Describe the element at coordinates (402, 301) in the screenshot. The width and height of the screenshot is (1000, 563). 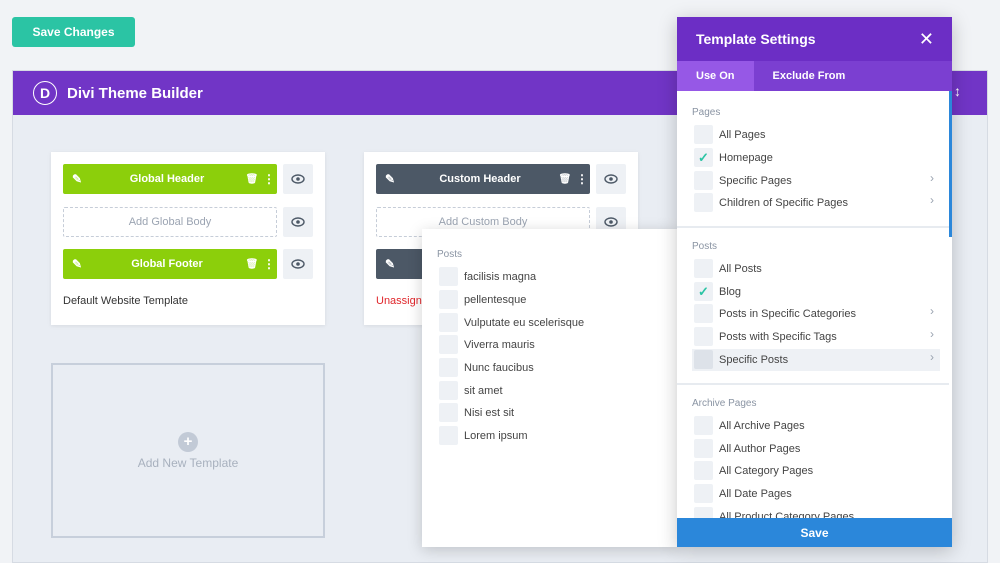
I see `template-name-unassigned: Unassigne` at that location.